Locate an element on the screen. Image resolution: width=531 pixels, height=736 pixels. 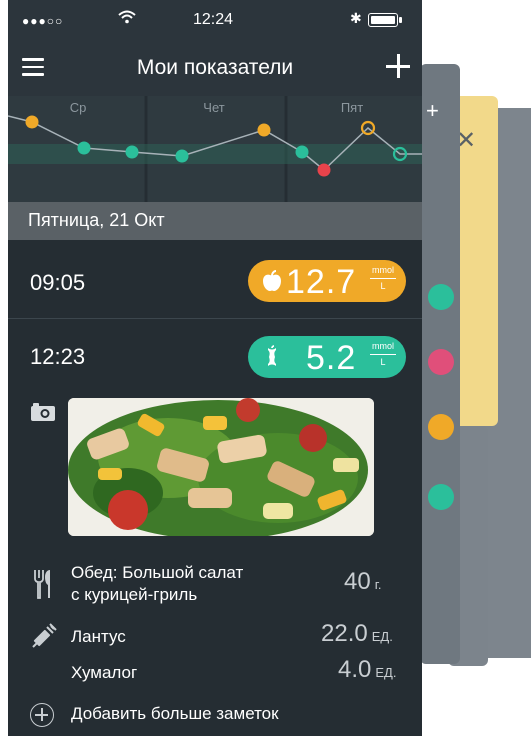
entry-time: 12:23 is located at coordinates (58, 356).